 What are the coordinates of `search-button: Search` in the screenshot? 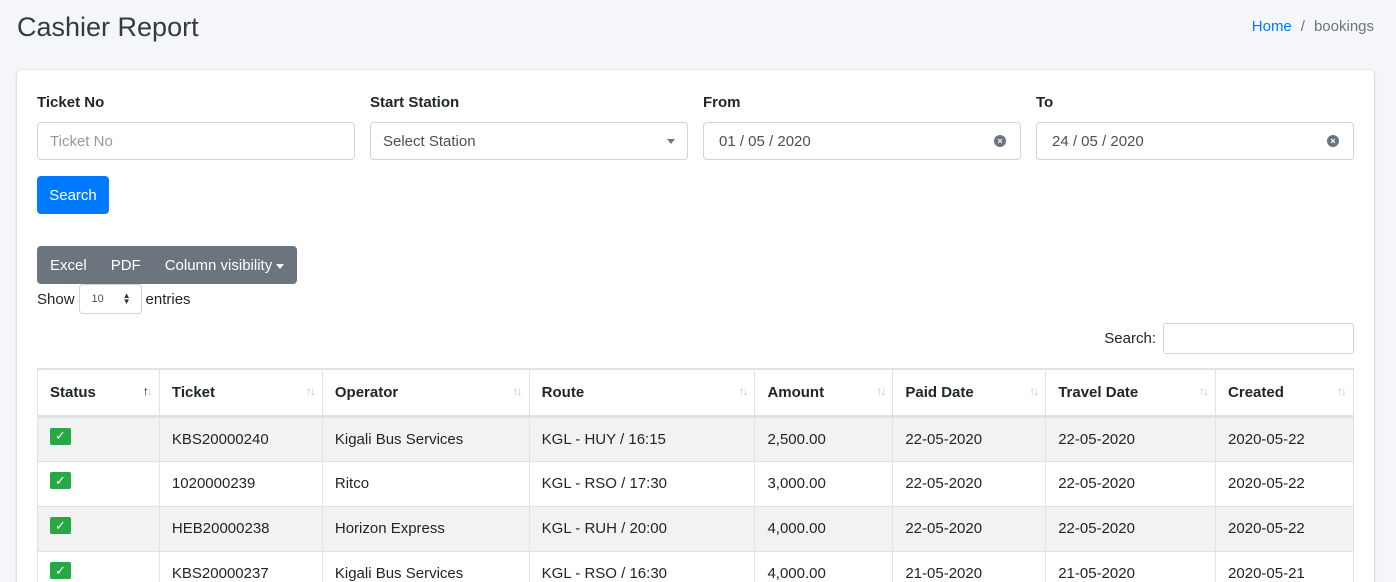 It's located at (73, 195).